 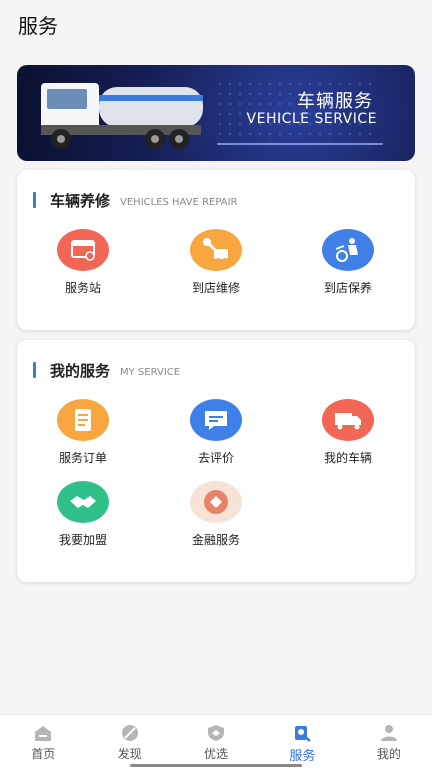 I want to click on tab-home: 首页, so click(x=43, y=741).